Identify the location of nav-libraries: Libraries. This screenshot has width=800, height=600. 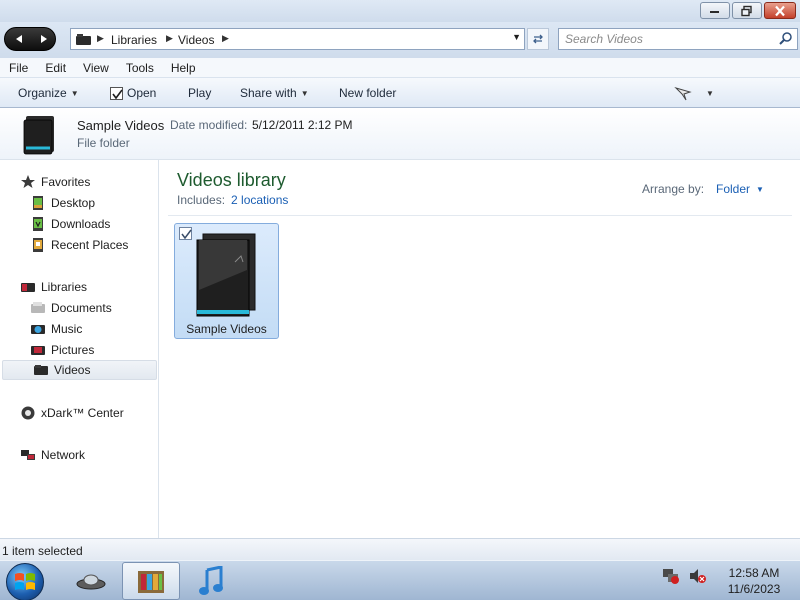
(78, 287).